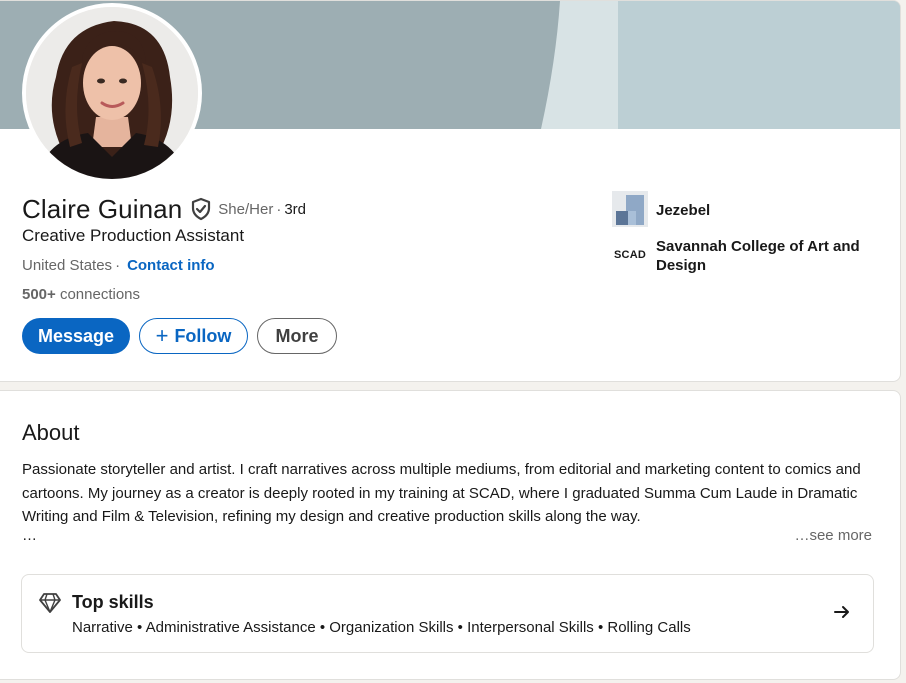 The width and height of the screenshot is (906, 683). What do you see at coordinates (112, 93) in the screenshot?
I see `profile-avatar` at bounding box center [112, 93].